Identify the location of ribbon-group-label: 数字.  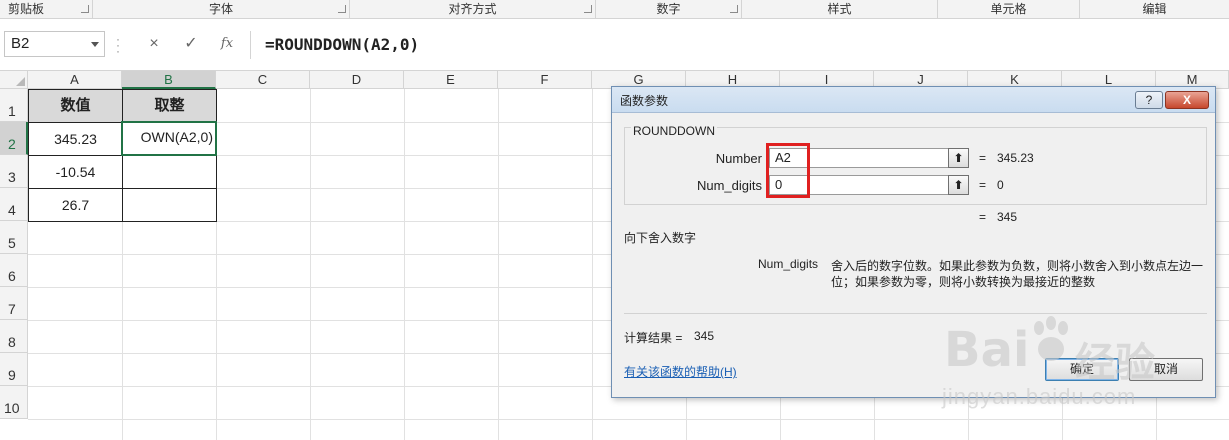
(668, 9).